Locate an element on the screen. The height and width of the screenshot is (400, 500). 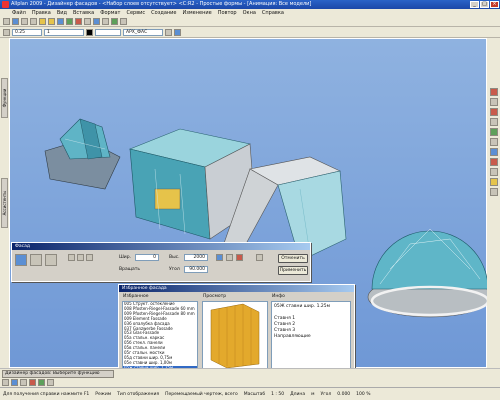
standard-toolbar is located at coordinates (250, 22).